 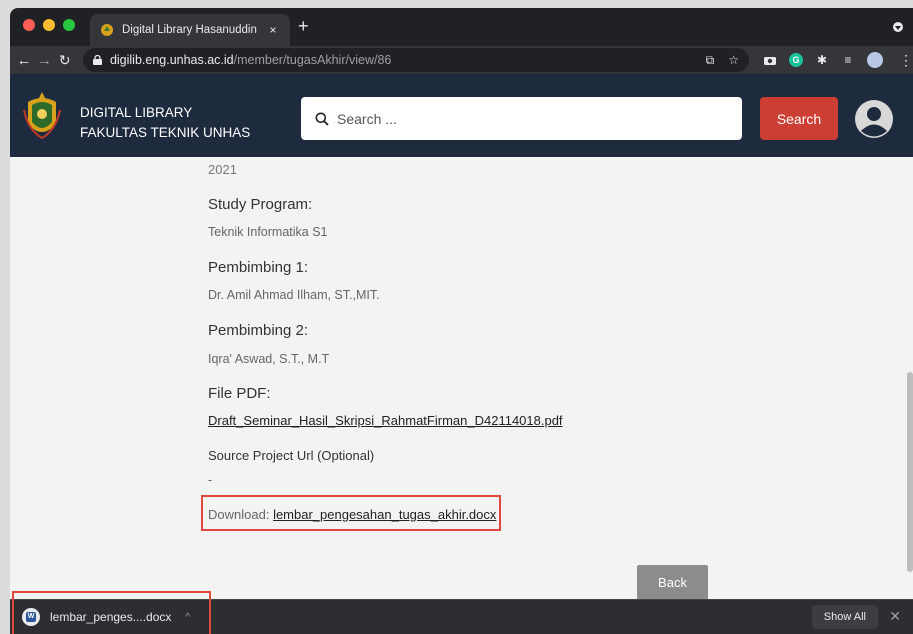 I want to click on downloaded-file-name: lembar_penges....docx, so click(x=111, y=617).